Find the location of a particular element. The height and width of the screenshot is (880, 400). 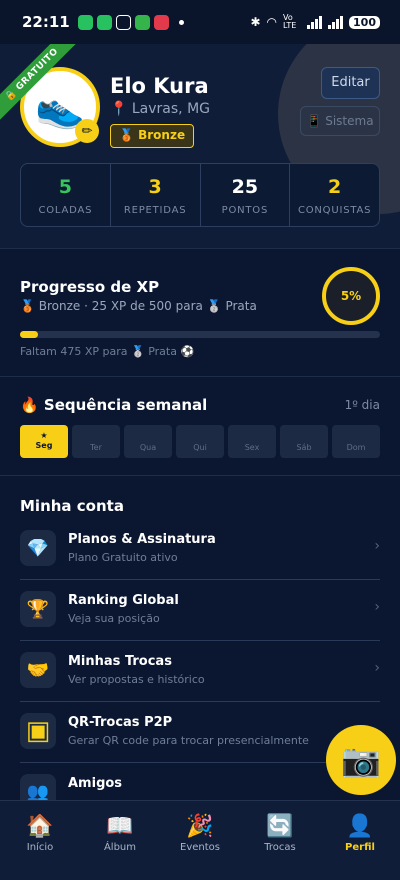

status-time: 22:11 is located at coordinates (46, 22).